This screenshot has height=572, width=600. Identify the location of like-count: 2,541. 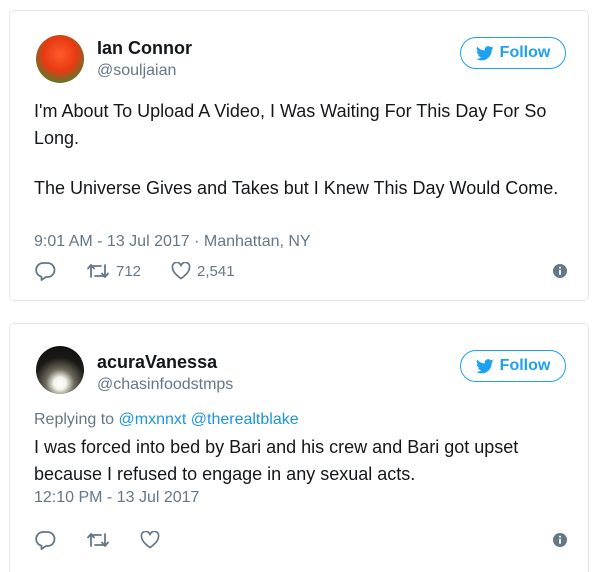
(216, 271).